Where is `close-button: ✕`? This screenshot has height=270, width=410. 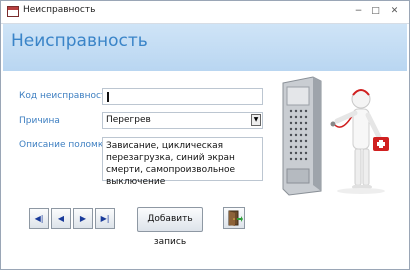 close-button: ✕ is located at coordinates (394, 11).